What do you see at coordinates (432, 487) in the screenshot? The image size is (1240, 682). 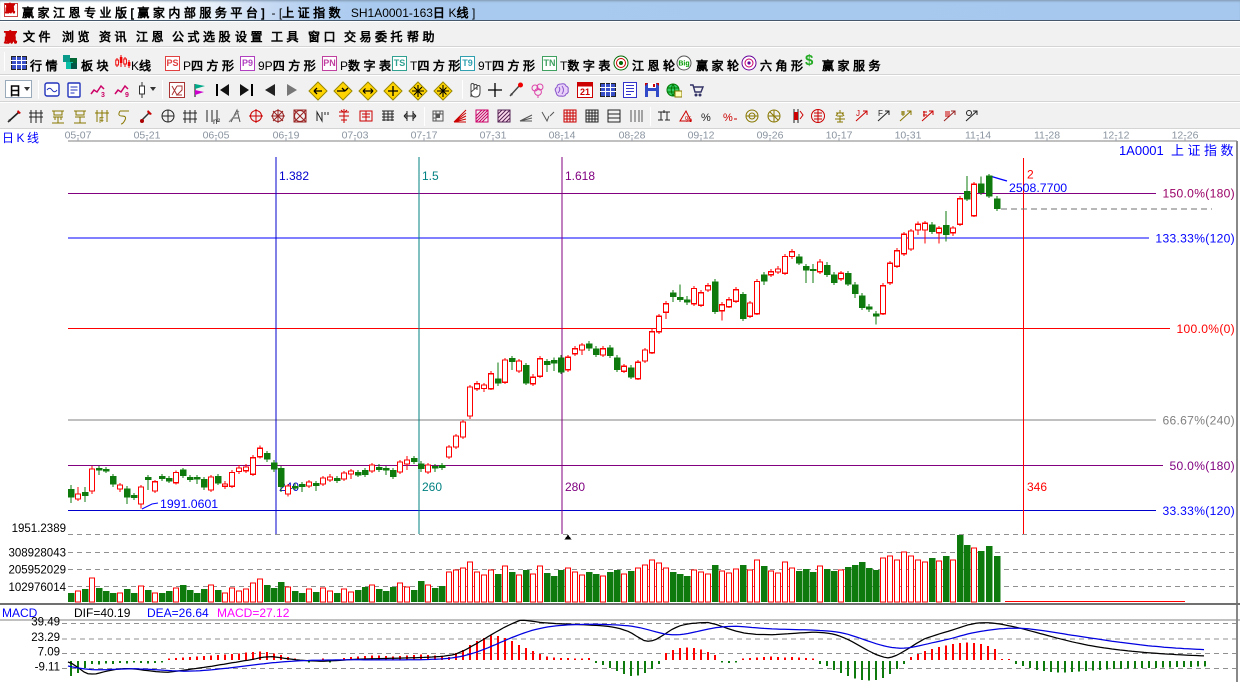 I see `svg-text: 260` at bounding box center [432, 487].